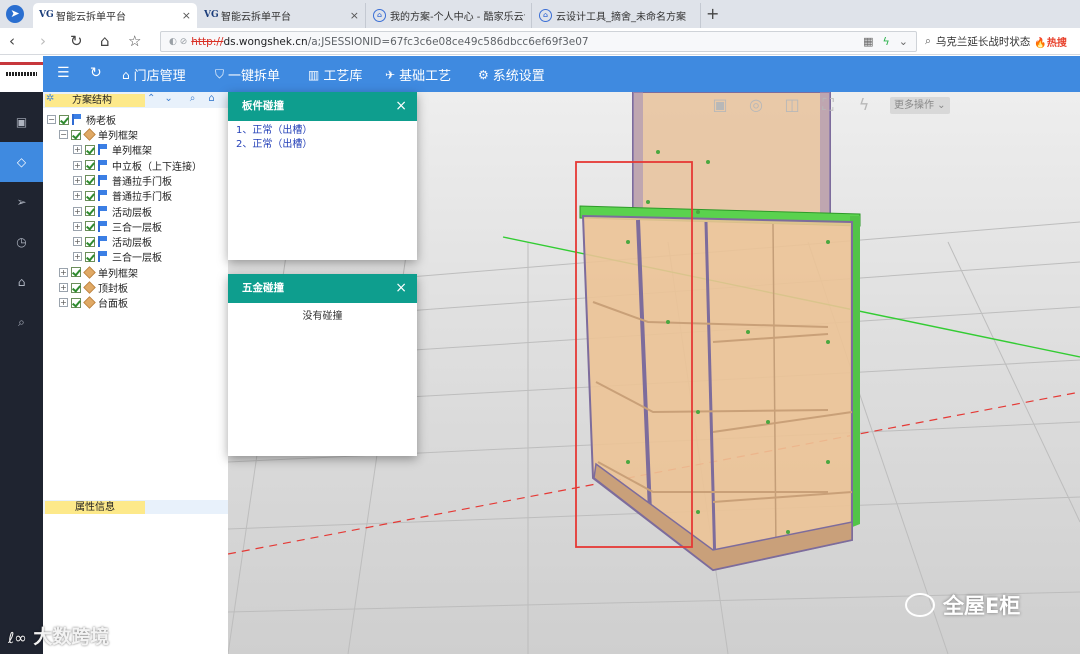  What do you see at coordinates (322, 365) in the screenshot?
I see `hardware-collision-dialog: 五金碰撞 × 没有碰撞` at bounding box center [322, 365].